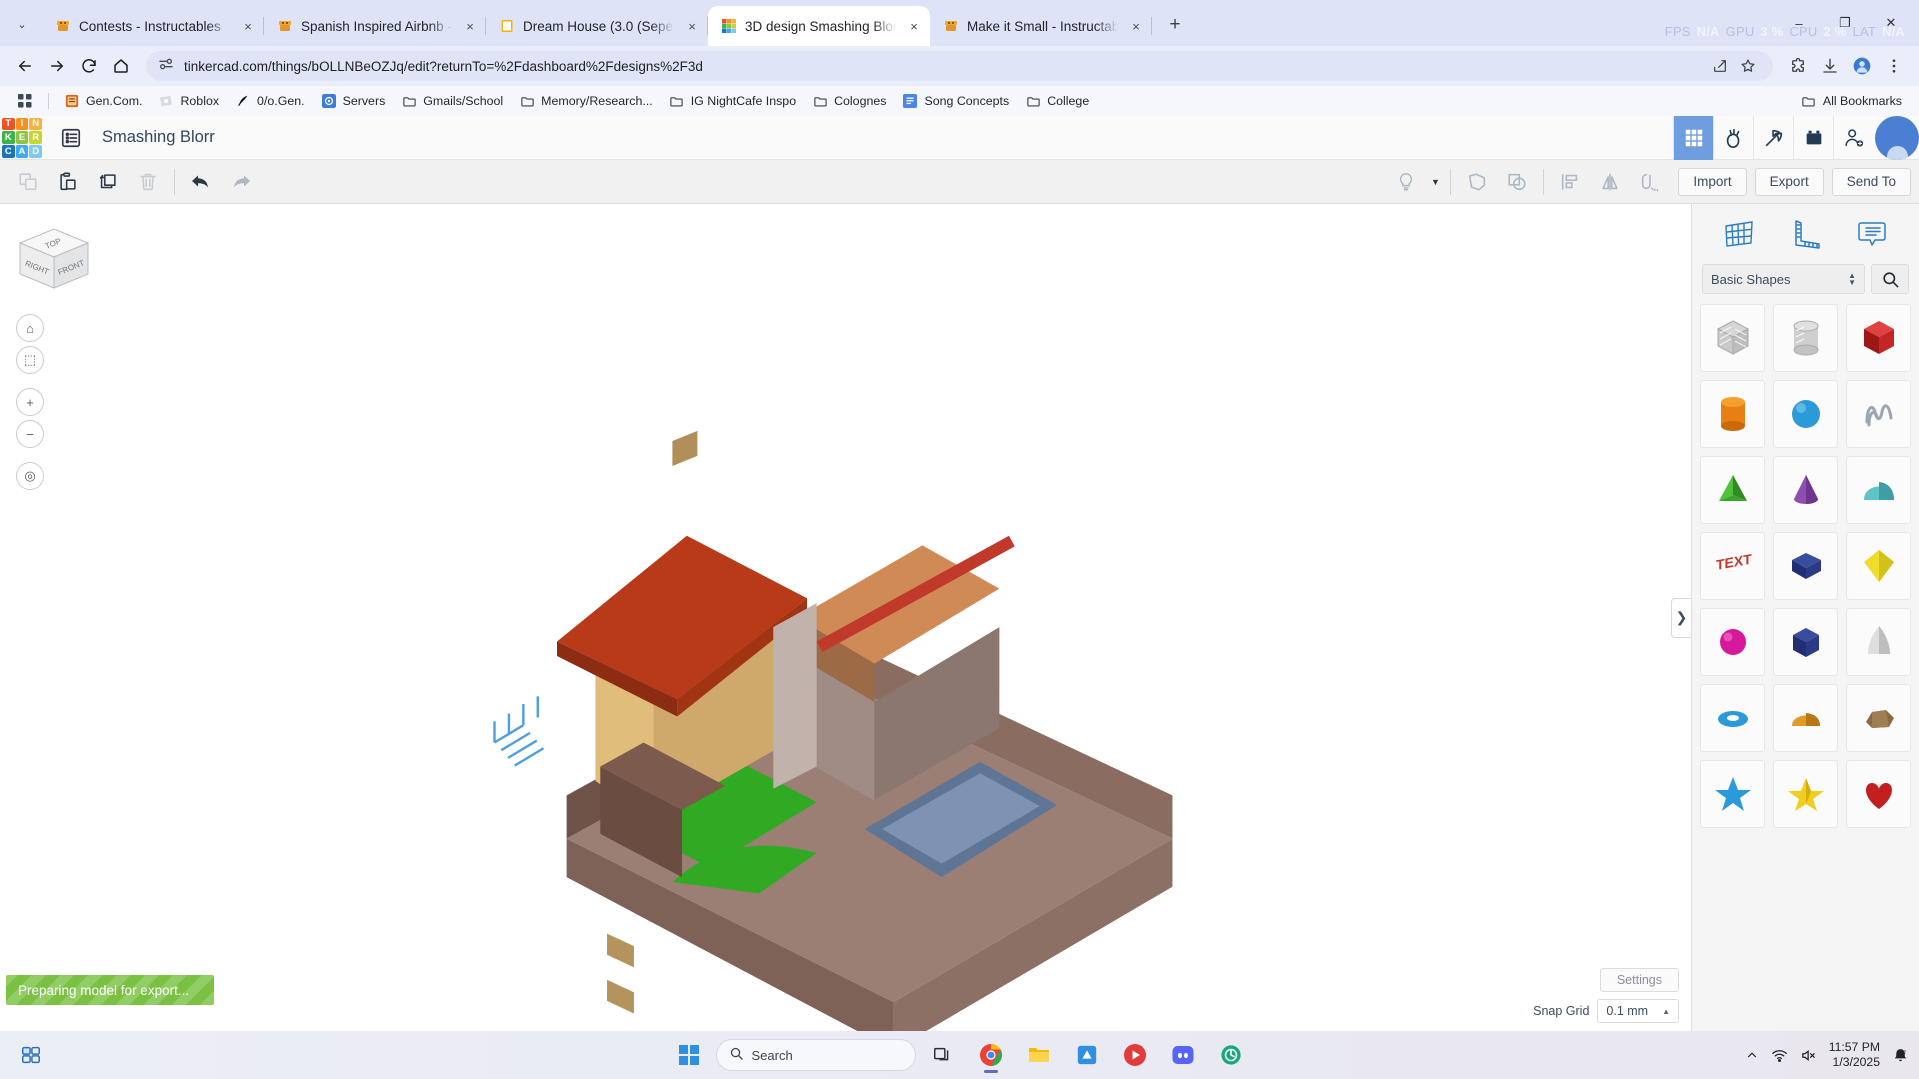 This screenshot has width=1919, height=1079. Describe the element at coordinates (1779, 1055) in the screenshot. I see `wifi-icon` at that location.